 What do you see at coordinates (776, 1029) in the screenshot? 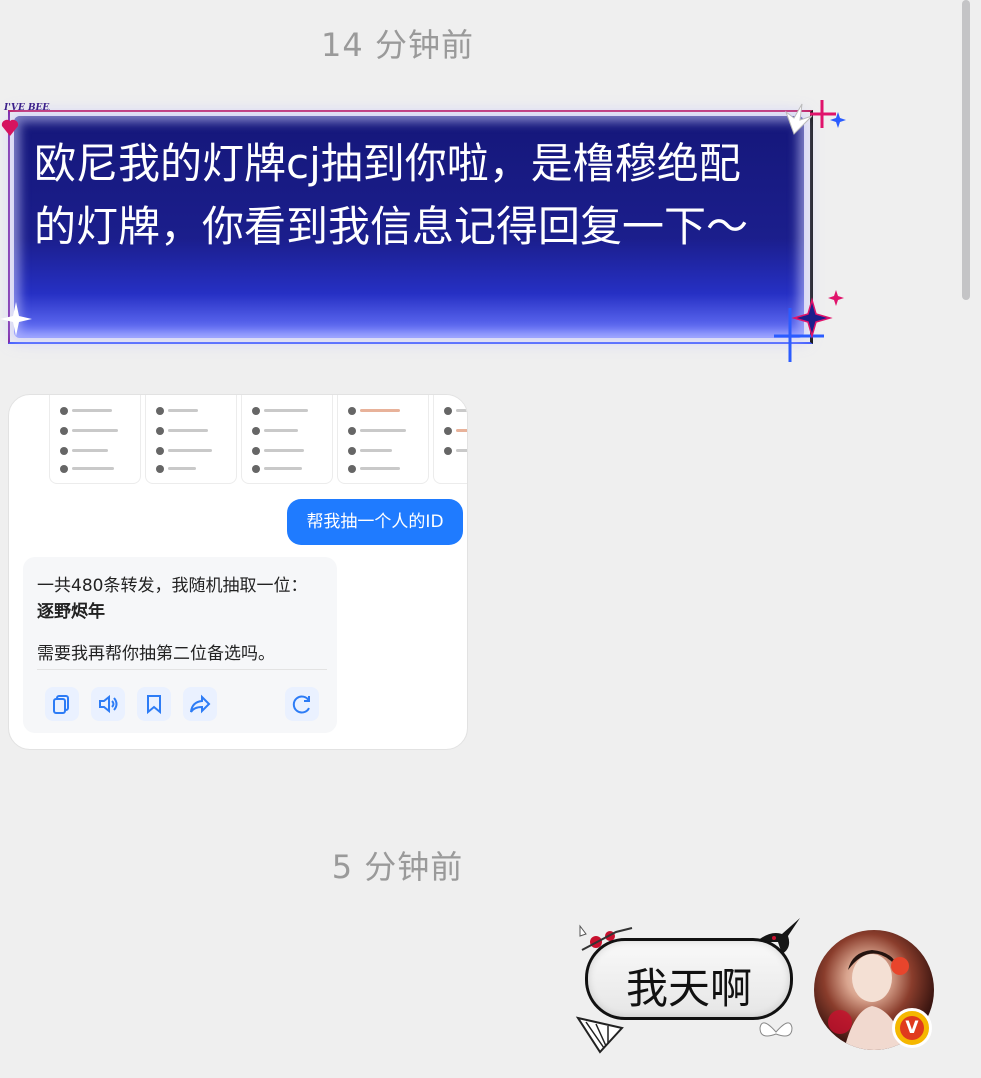
I see `butterfly-icon` at bounding box center [776, 1029].